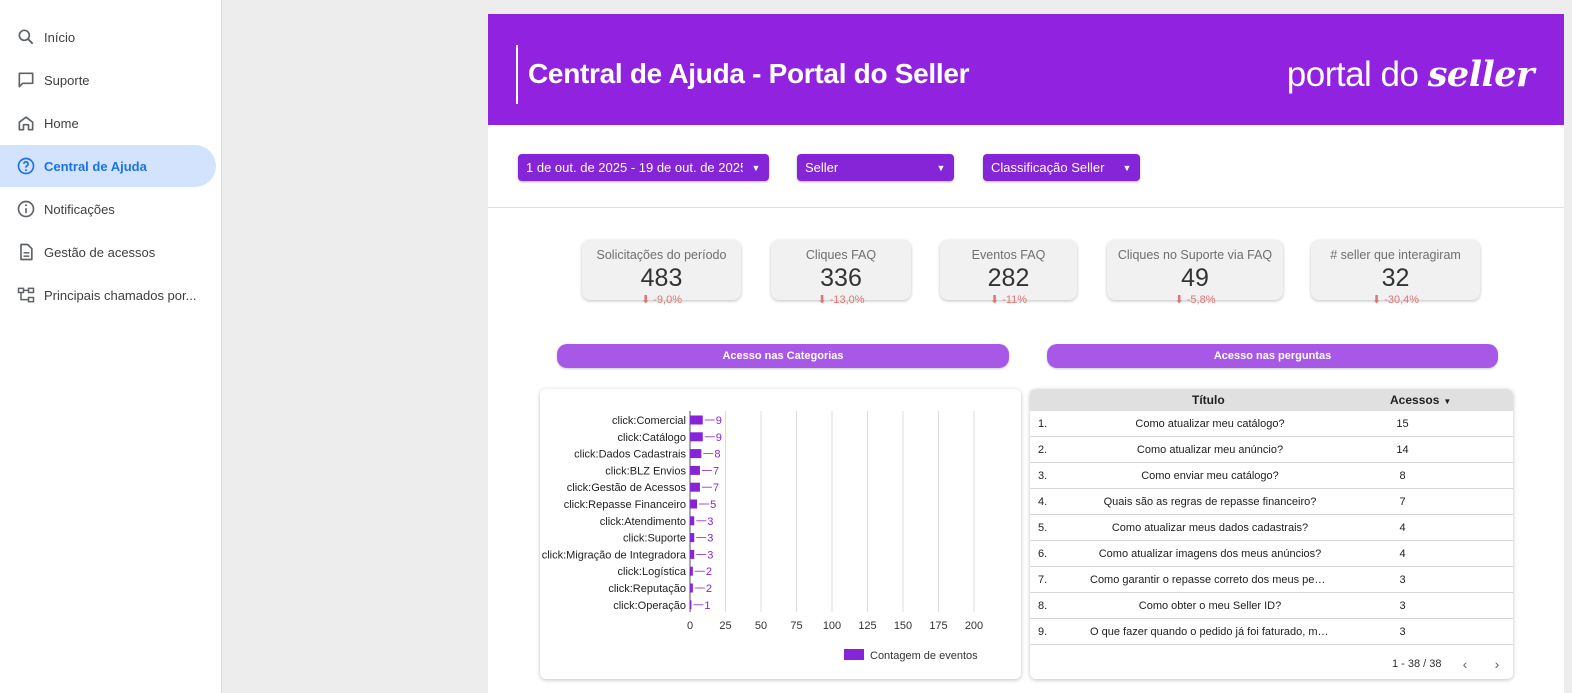 The image size is (1572, 693). I want to click on sidebar-item-label: Notificações, so click(79, 209).